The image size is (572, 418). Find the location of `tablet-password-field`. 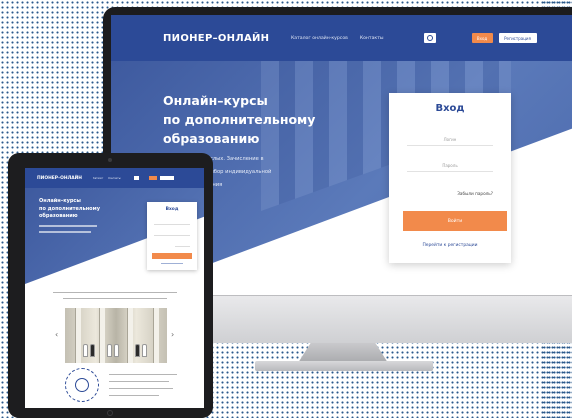

tablet-password-field is located at coordinates (172, 235).